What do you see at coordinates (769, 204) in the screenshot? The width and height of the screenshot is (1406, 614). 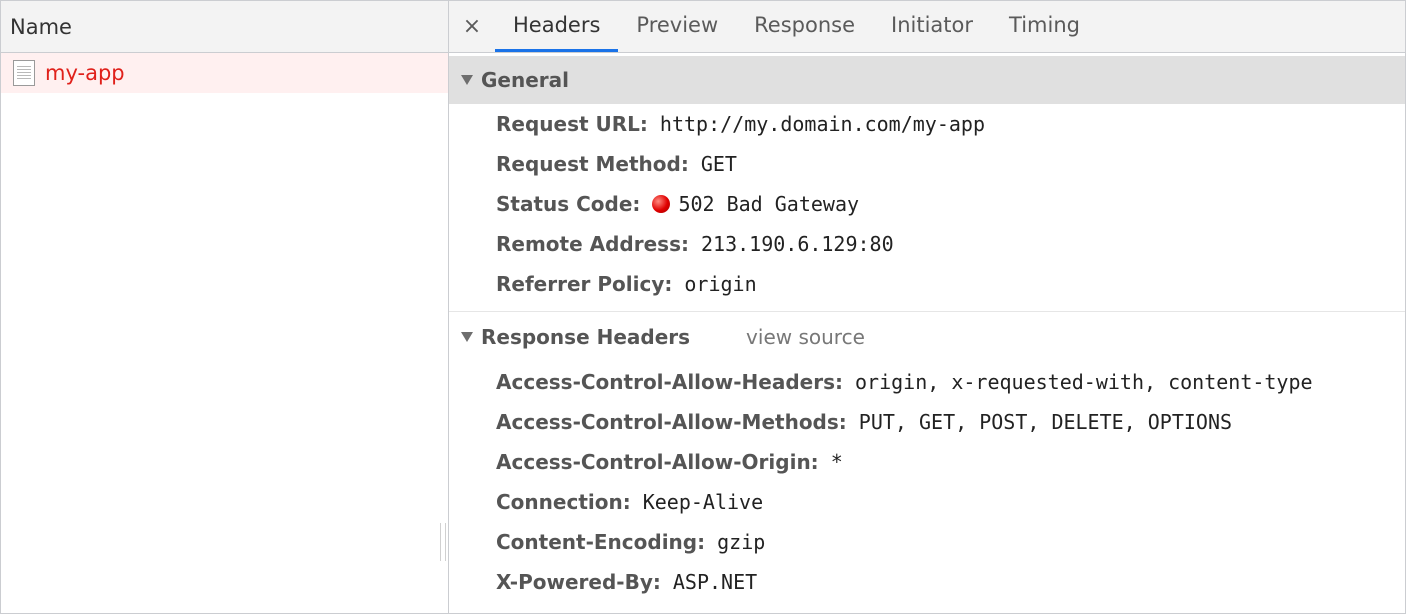 I see `header-value: 502 Bad Gateway` at bounding box center [769, 204].